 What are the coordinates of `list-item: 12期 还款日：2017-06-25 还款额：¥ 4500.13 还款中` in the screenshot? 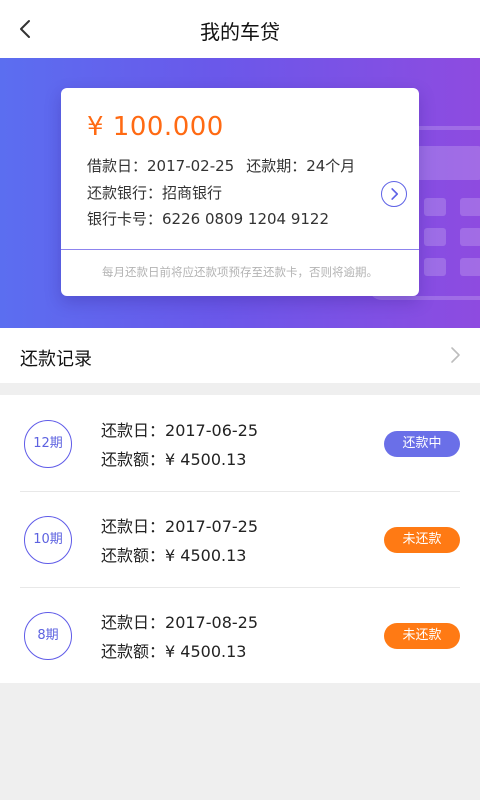 It's located at (240, 443).